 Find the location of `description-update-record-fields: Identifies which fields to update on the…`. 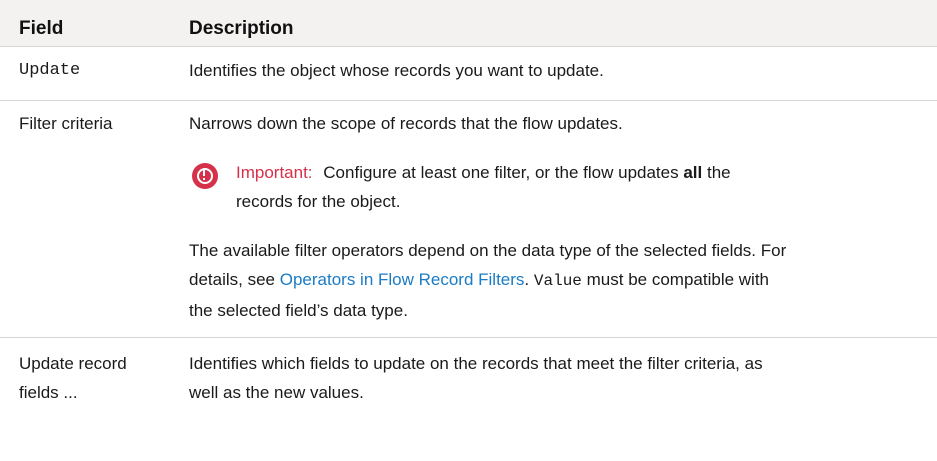

description-update-record-fields: Identifies which fields to update on the… is located at coordinates (563, 378).